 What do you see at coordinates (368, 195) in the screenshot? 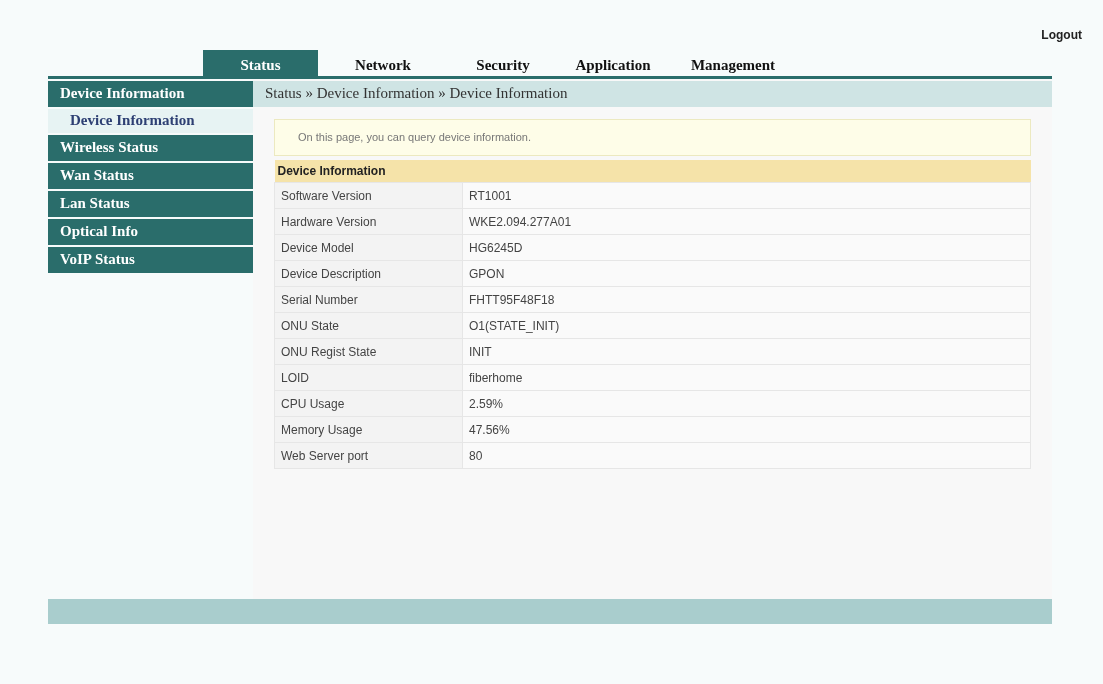
I see `table-cell: Software Version` at bounding box center [368, 195].